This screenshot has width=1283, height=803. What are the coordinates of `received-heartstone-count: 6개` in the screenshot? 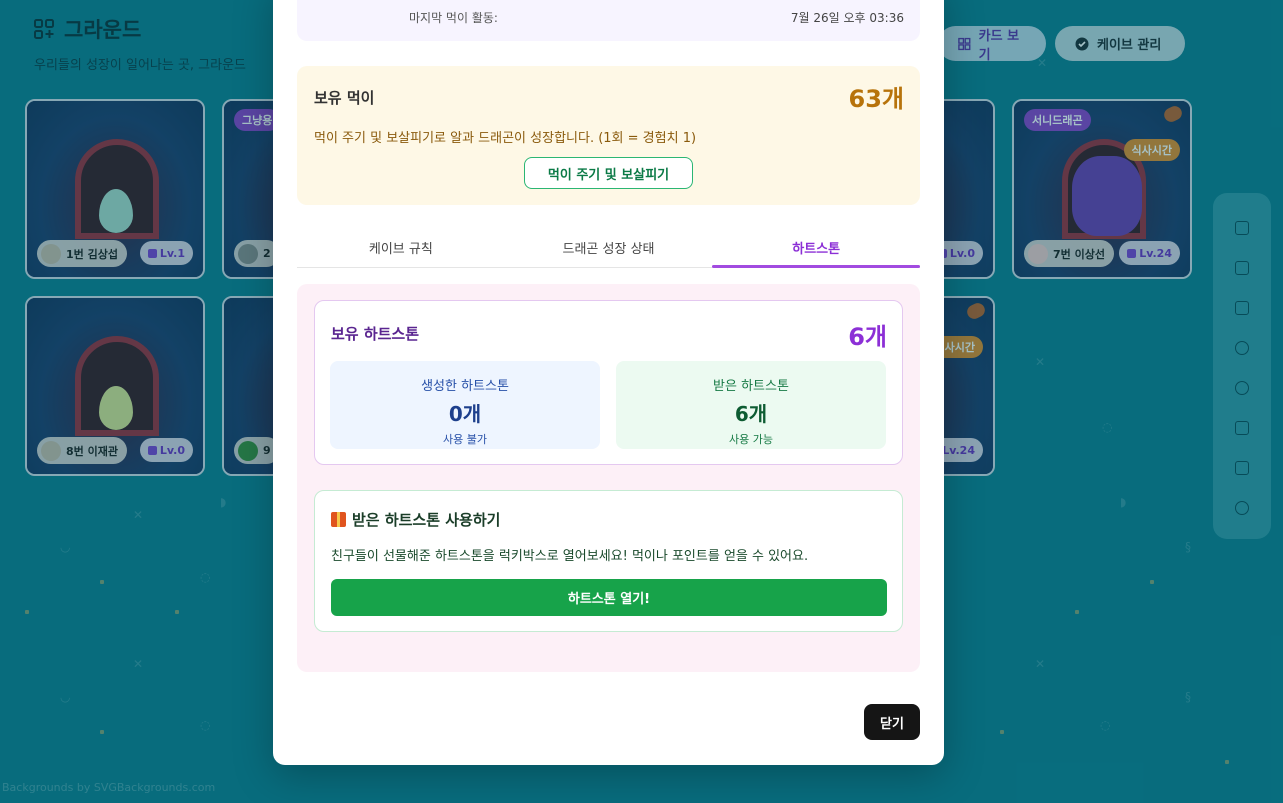 It's located at (751, 414).